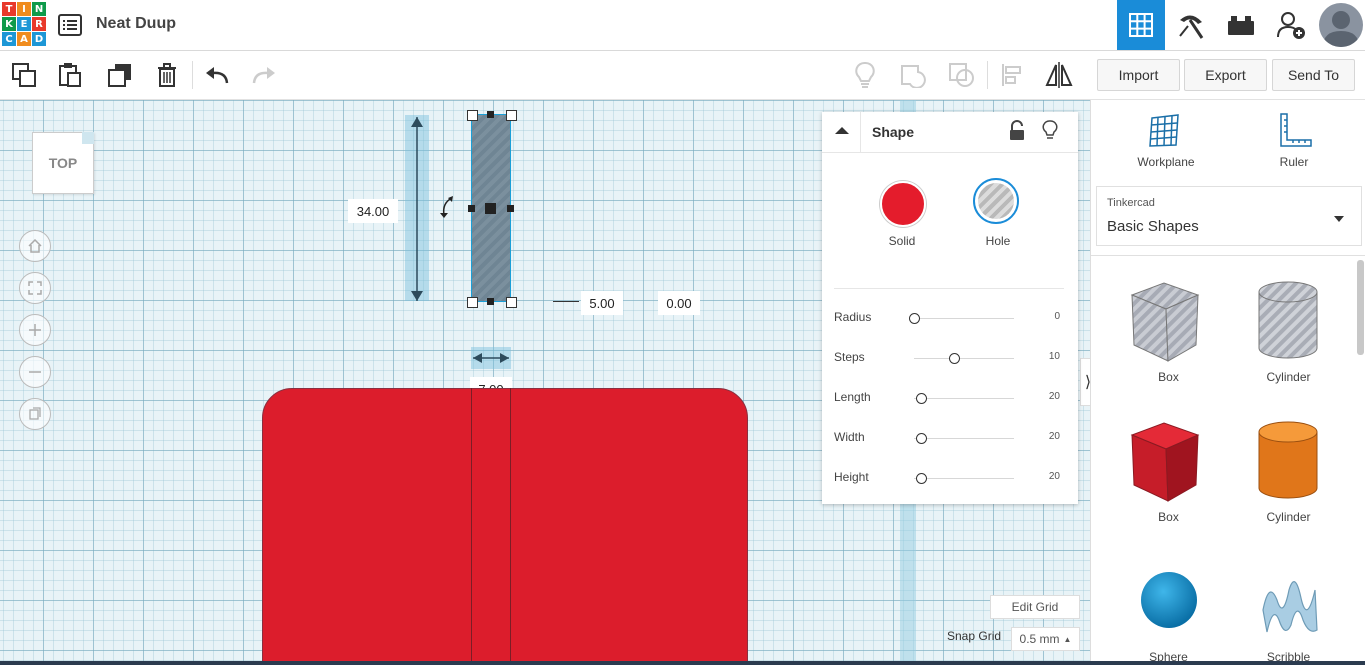 The height and width of the screenshot is (665, 1365). Describe the element at coordinates (1054, 356) in the screenshot. I see `param-value: 10` at that location.